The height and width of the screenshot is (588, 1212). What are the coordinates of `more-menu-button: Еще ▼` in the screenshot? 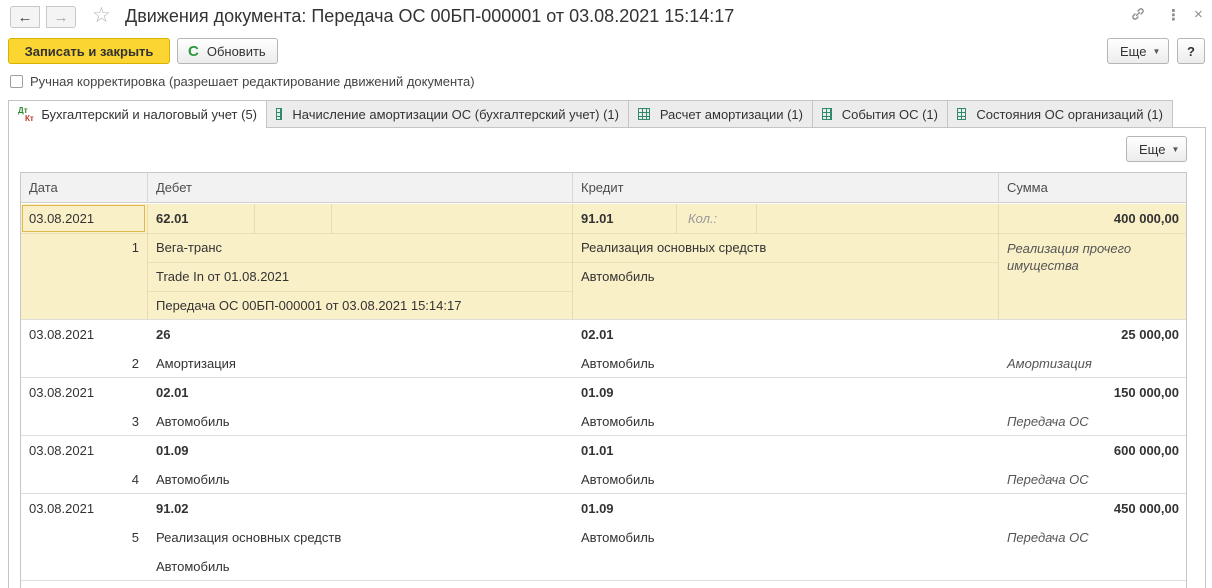 It's located at (1138, 51).